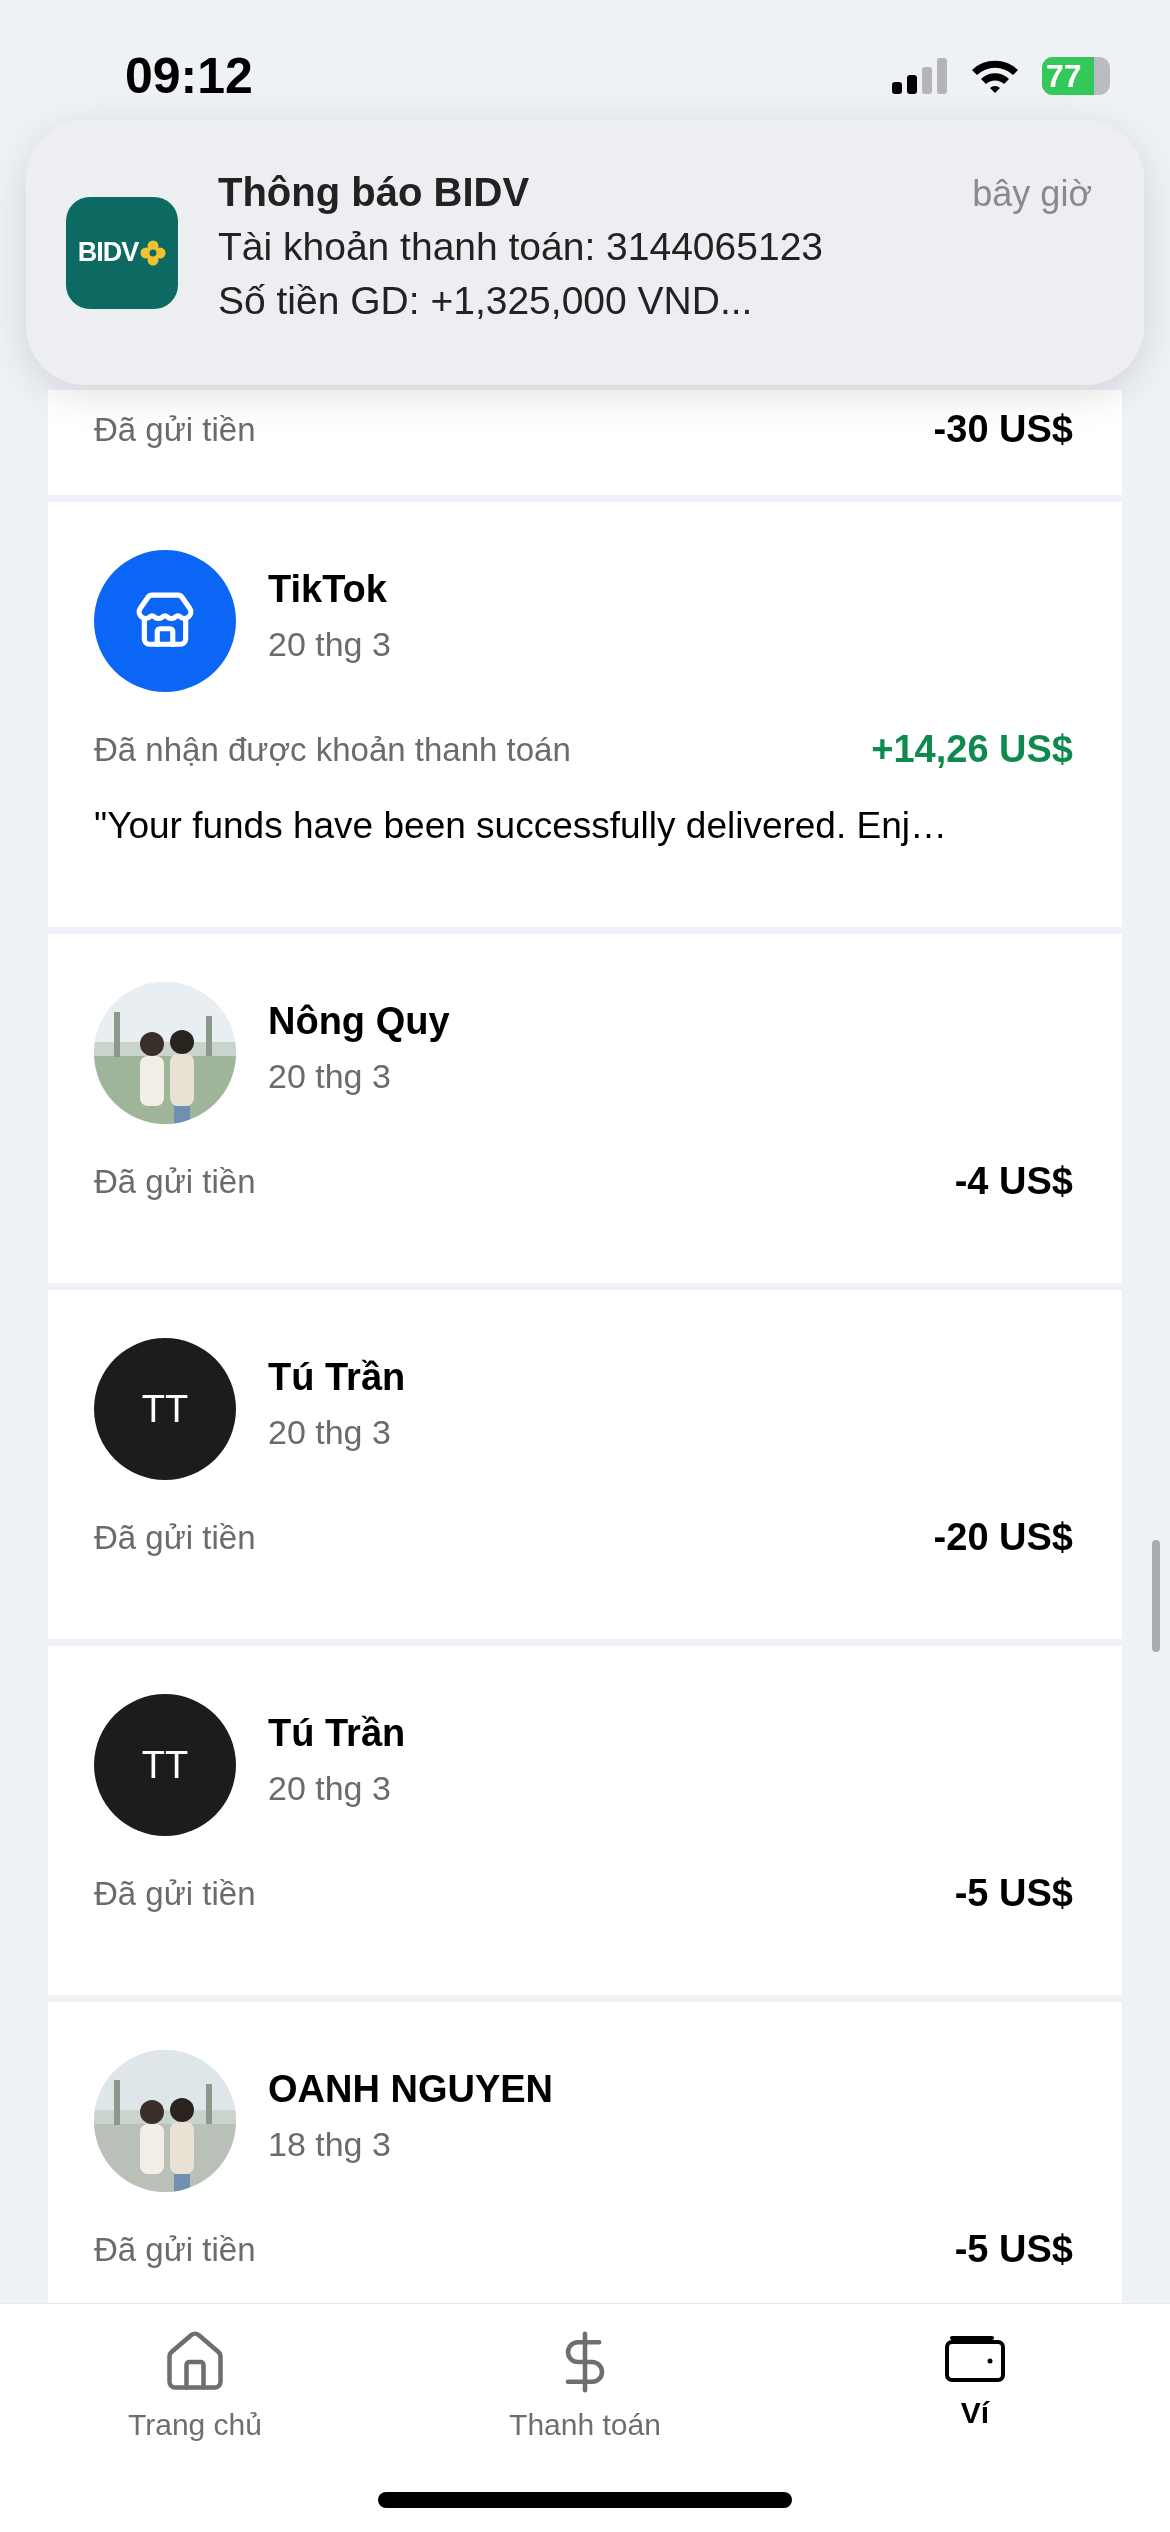 This screenshot has width=1170, height=2532. I want to click on nav-tab: Ví, so click(975, 2379).